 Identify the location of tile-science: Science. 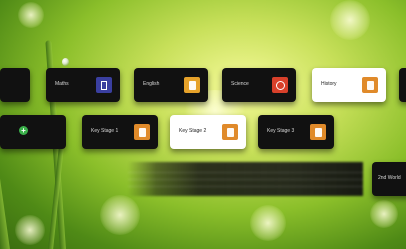
(259, 85).